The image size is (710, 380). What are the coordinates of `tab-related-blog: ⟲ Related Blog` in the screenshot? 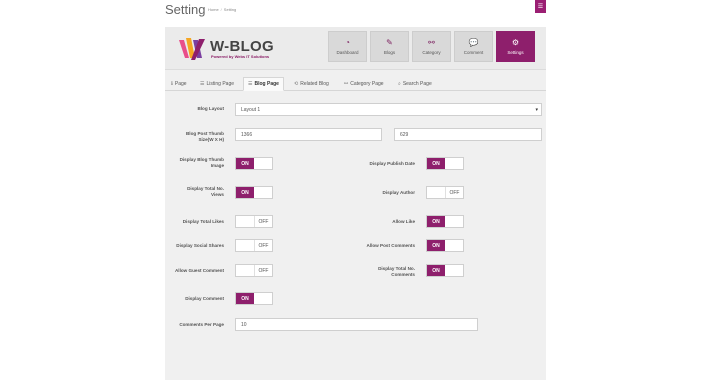 It's located at (311, 84).